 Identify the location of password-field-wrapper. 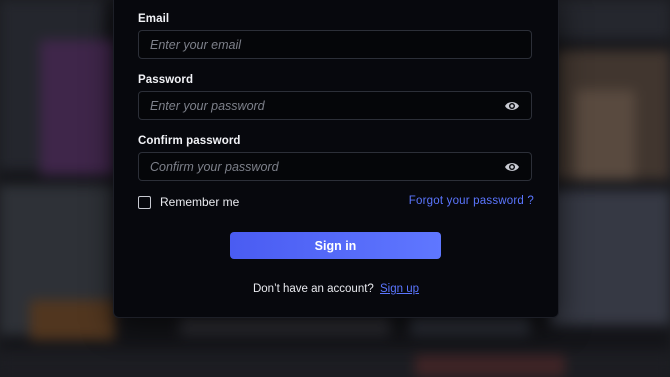
(335, 105).